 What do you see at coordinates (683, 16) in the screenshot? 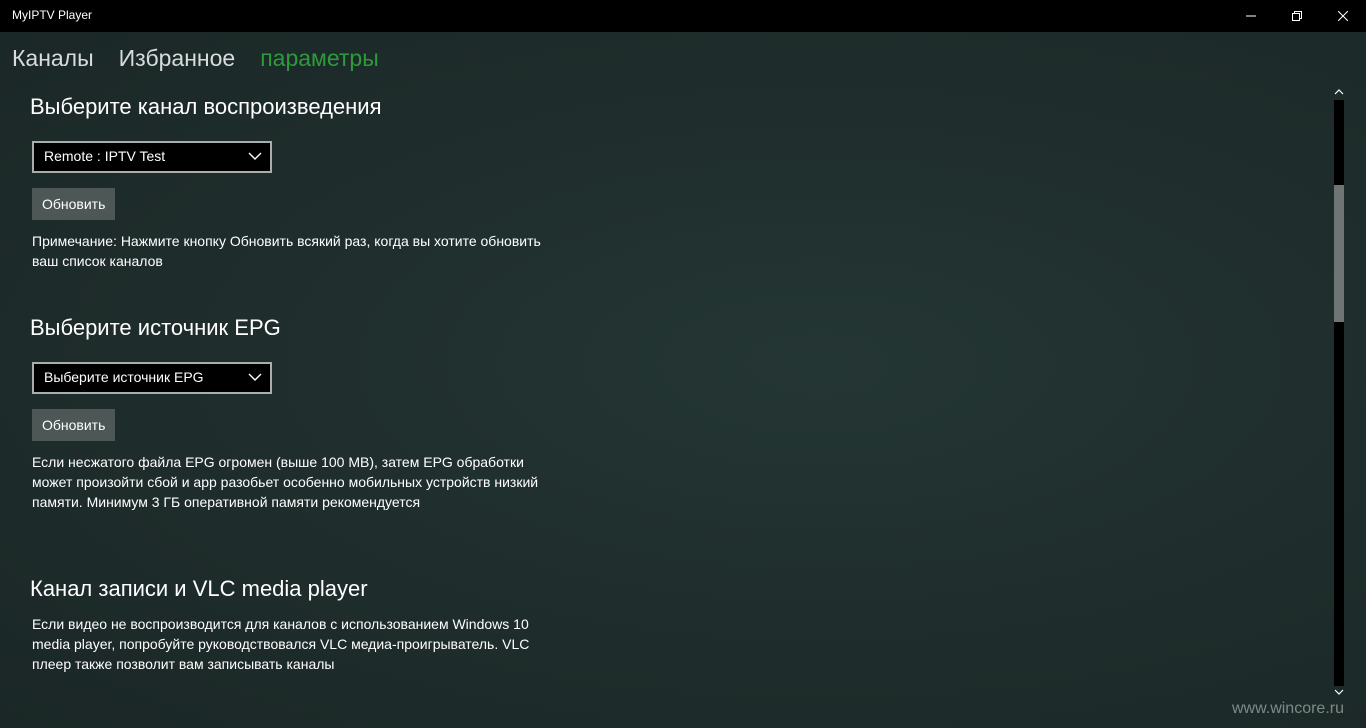
I see `title-bar: MyIPTV Player` at bounding box center [683, 16].